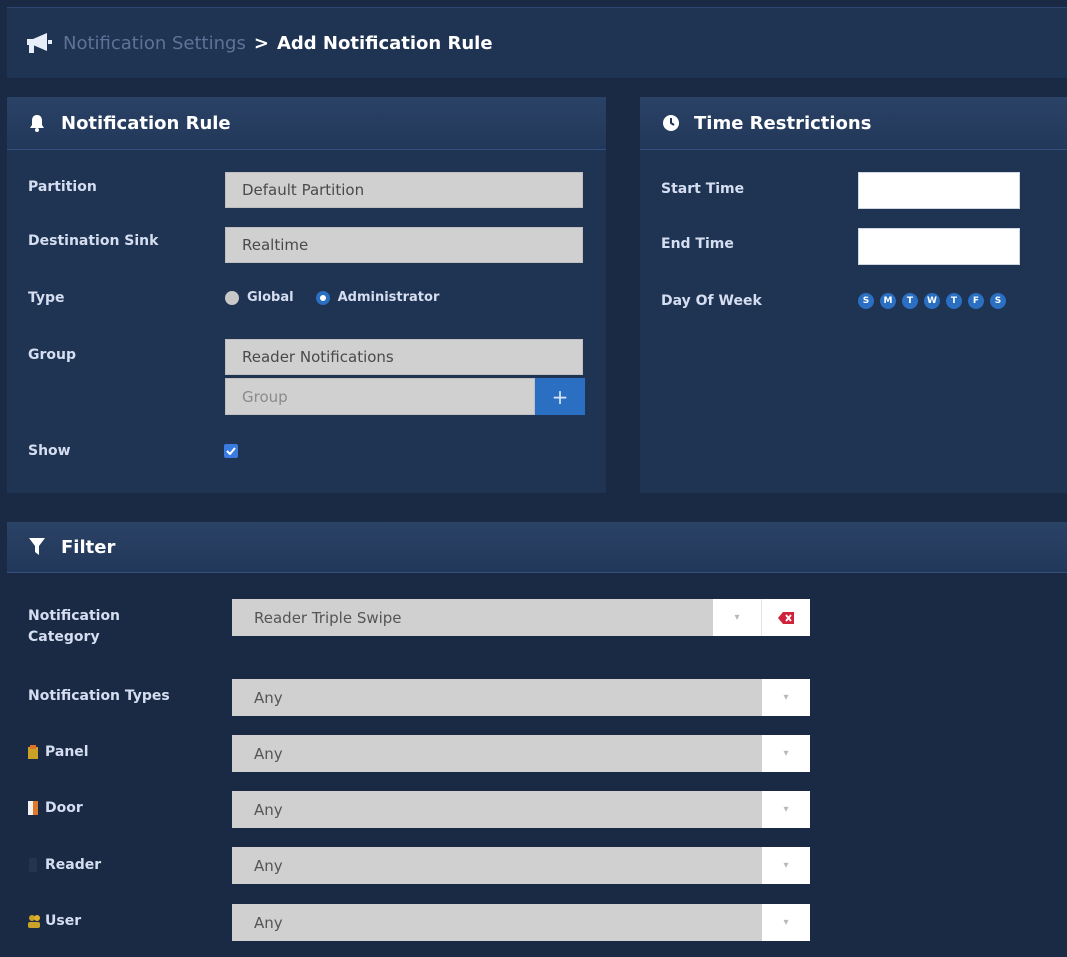  What do you see at coordinates (40, 123) in the screenshot?
I see `bell-icon` at bounding box center [40, 123].